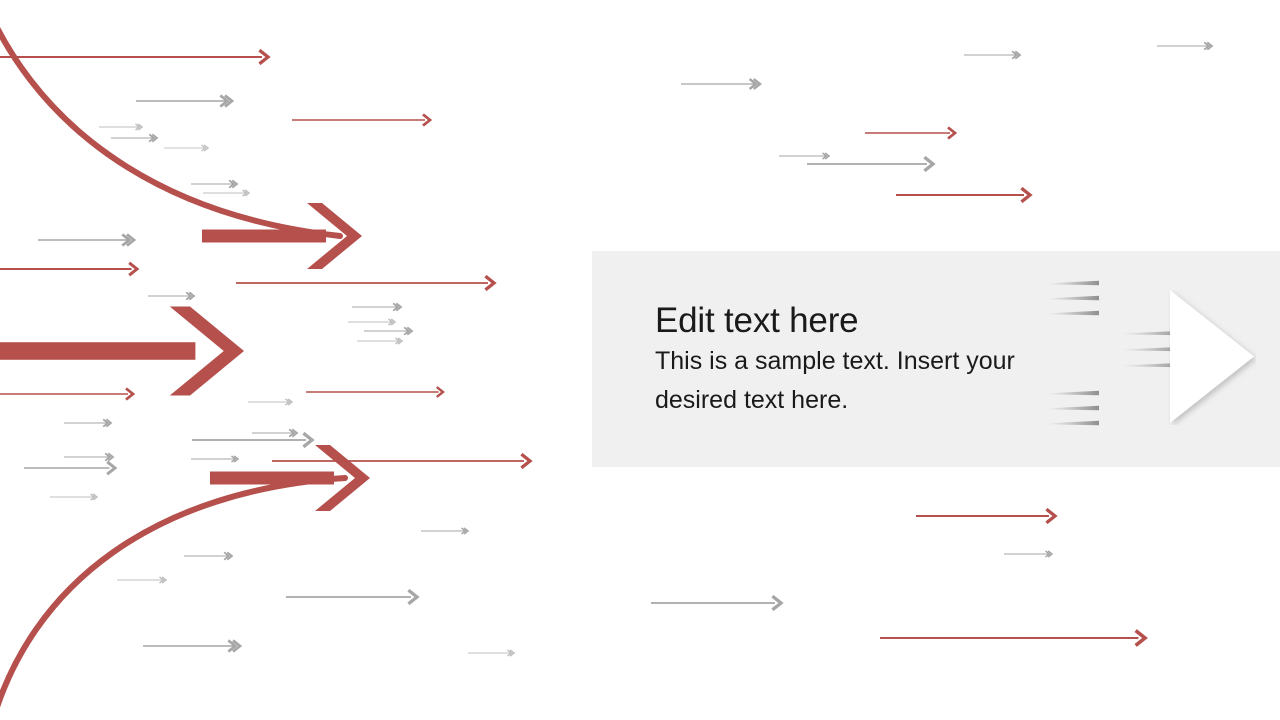  I want to click on big-red-arrow-group, so click(185, 357).